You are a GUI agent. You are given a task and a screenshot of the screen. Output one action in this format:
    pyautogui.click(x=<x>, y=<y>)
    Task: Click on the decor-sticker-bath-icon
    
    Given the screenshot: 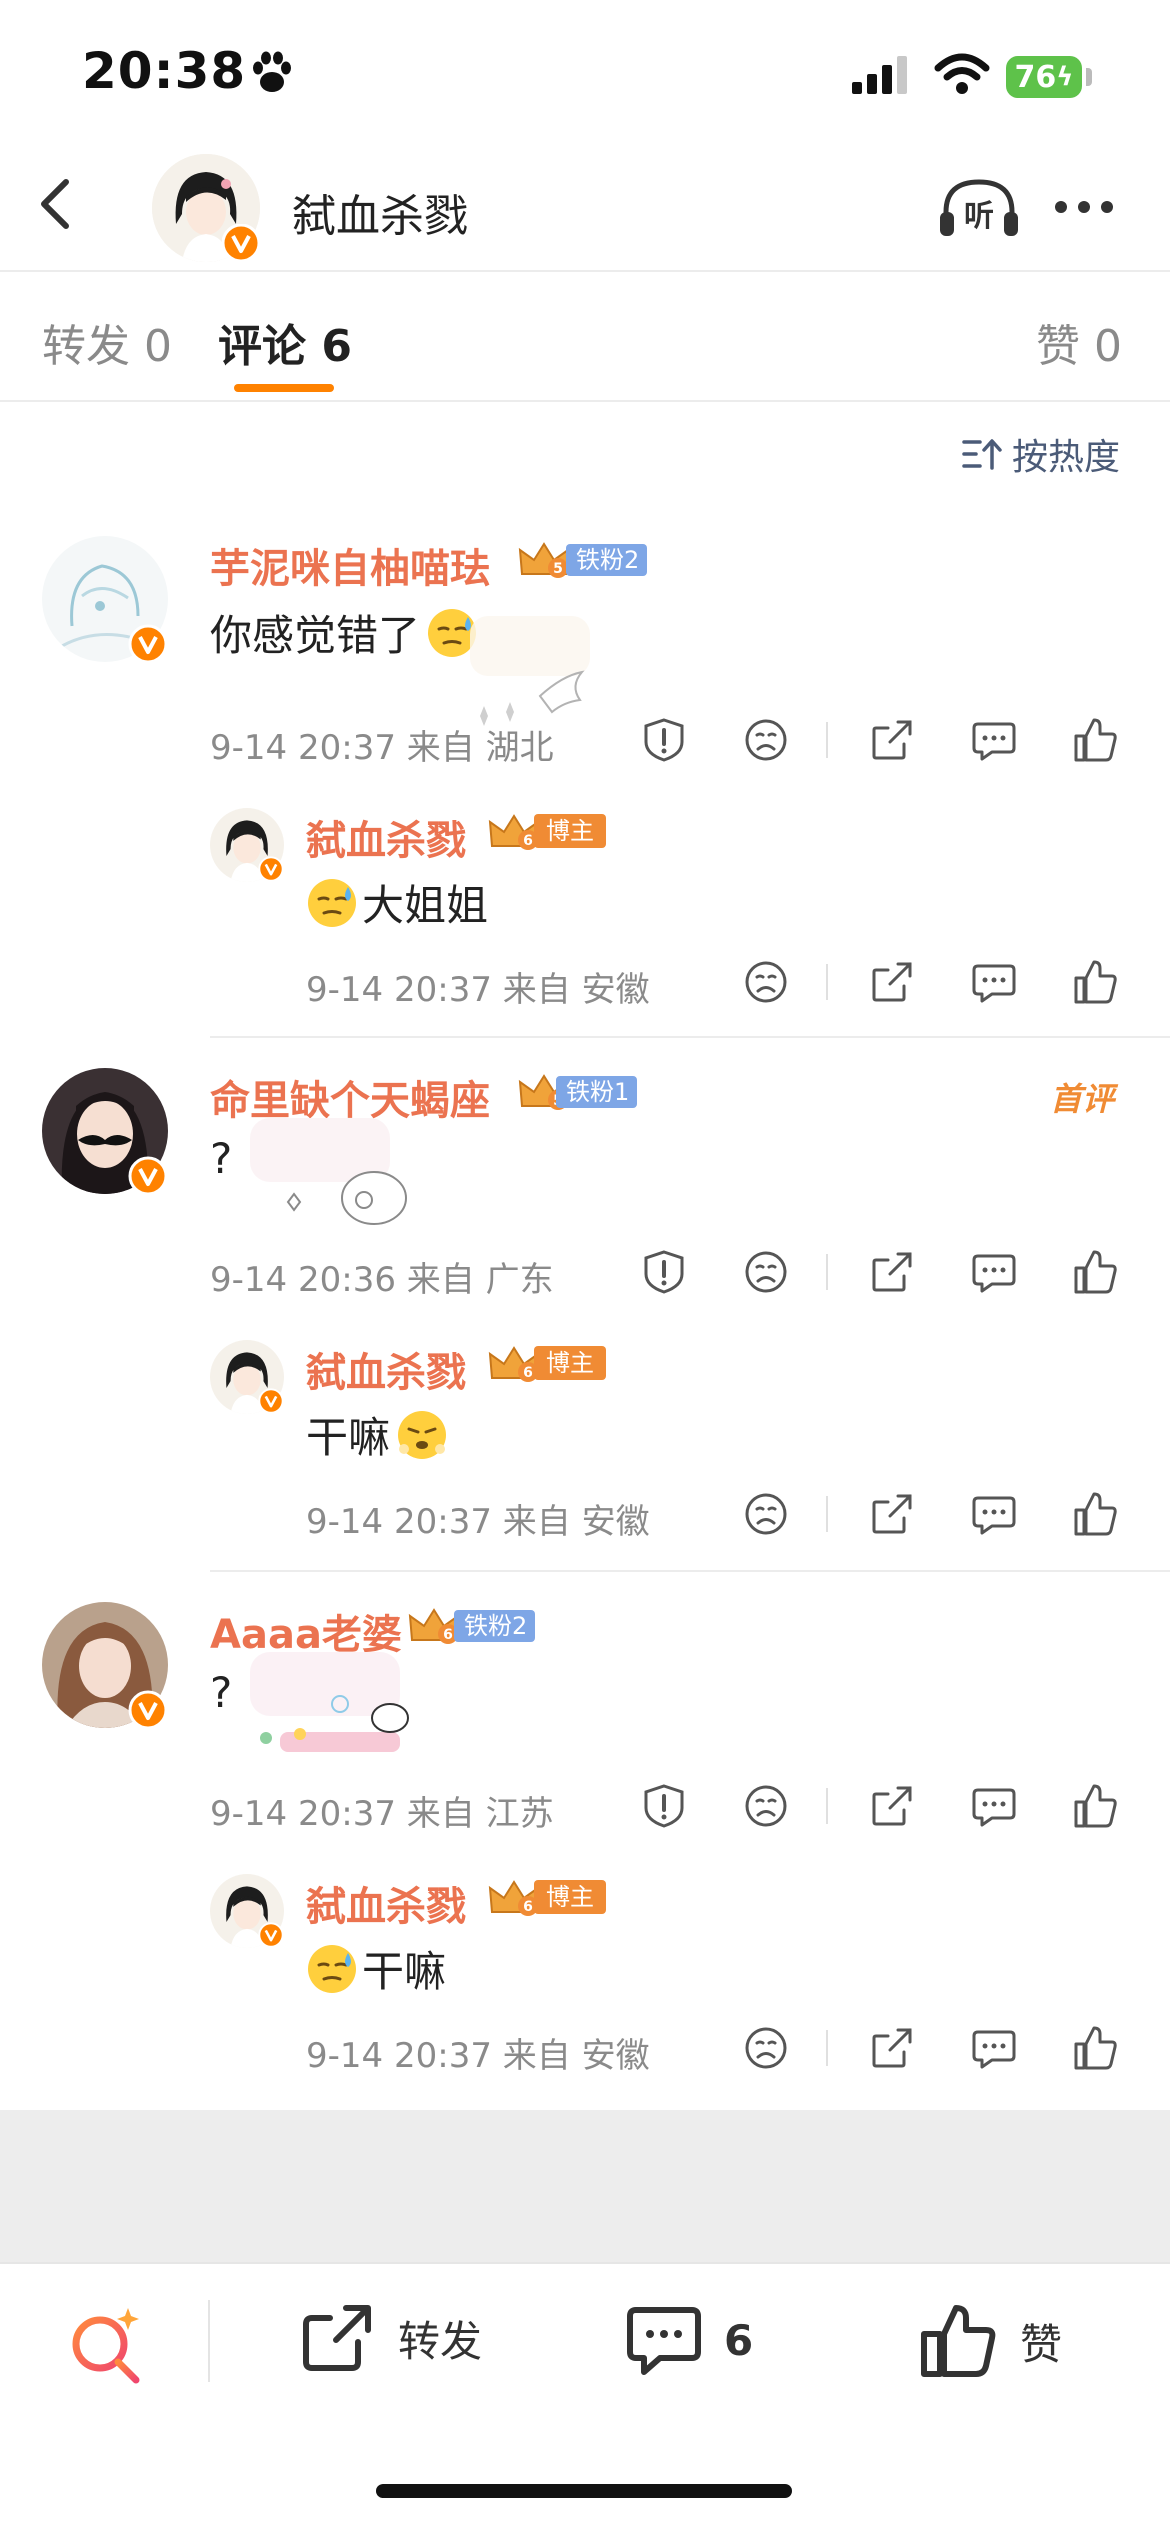 What is the action you would take?
    pyautogui.click(x=329, y=1702)
    